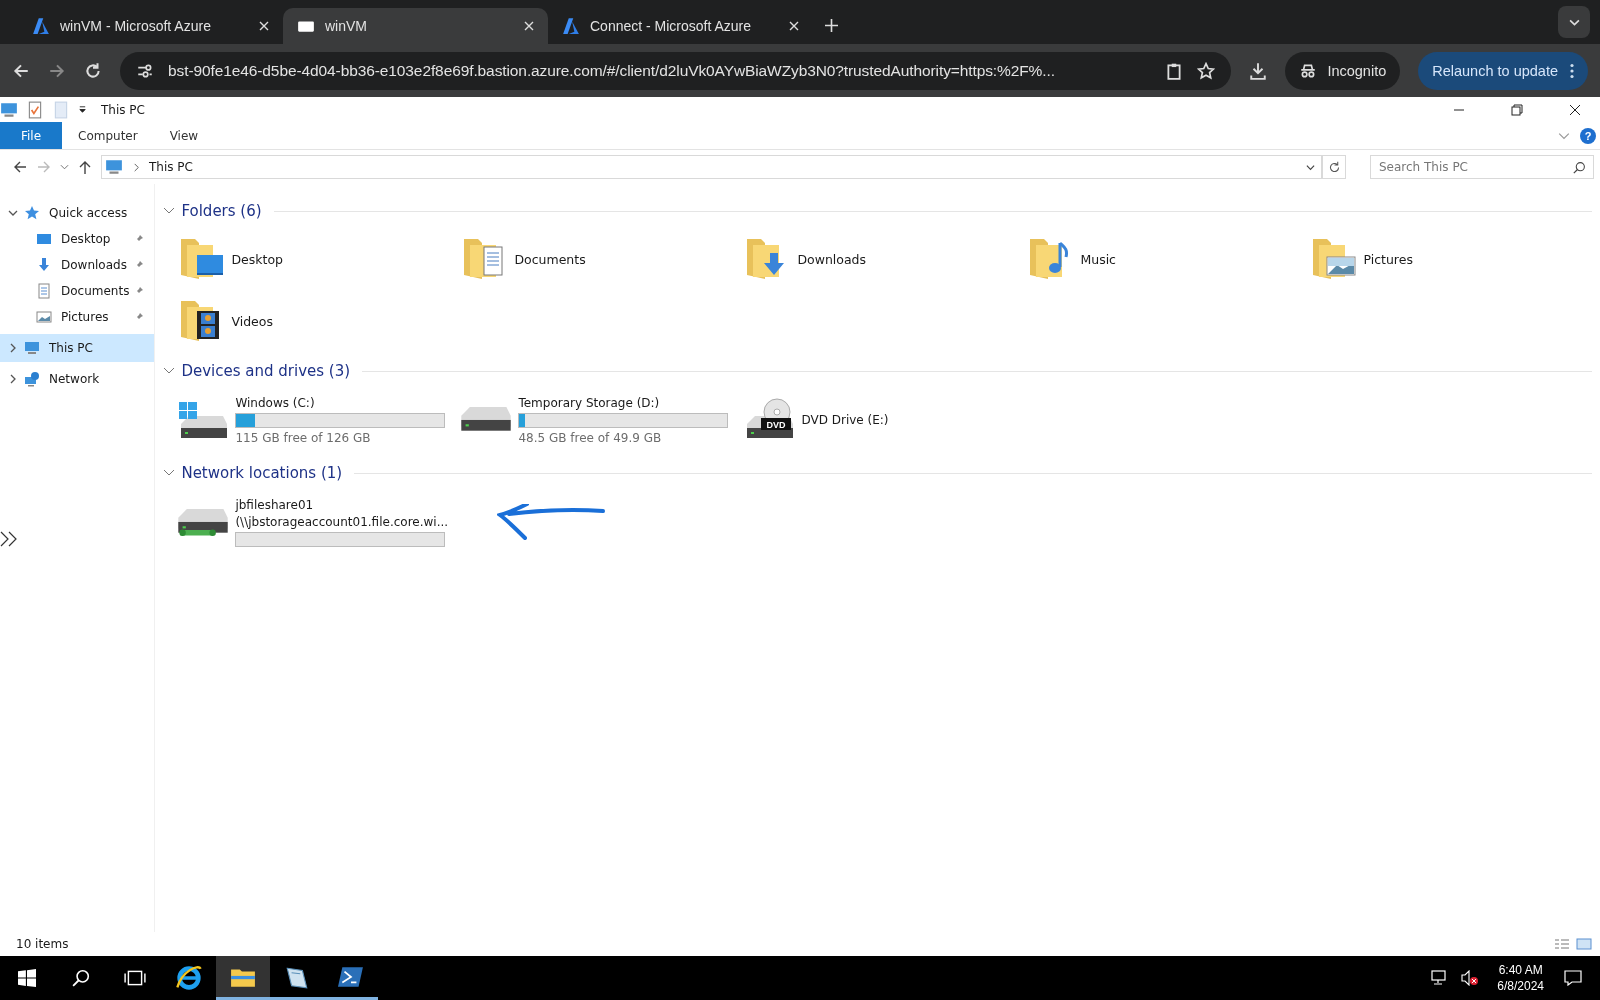 Image resolution: width=1600 pixels, height=1000 pixels. What do you see at coordinates (108, 135) in the screenshot?
I see `ribbon-tab: Computer` at bounding box center [108, 135].